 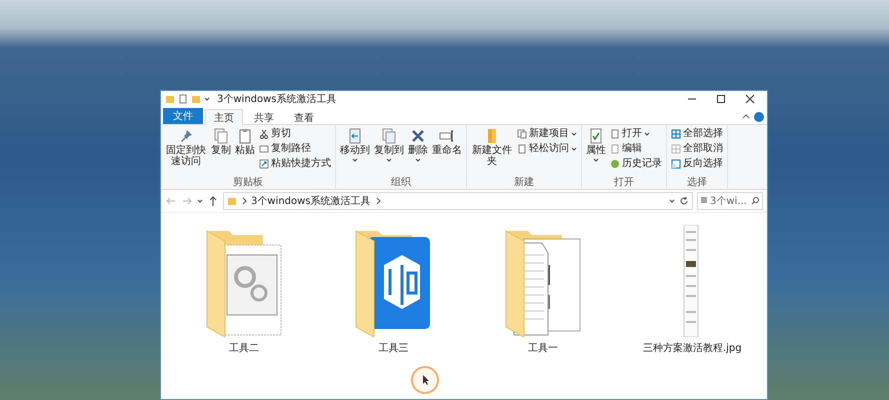 What do you see at coordinates (245, 136) in the screenshot?
I see `clipboard-icon` at bounding box center [245, 136].